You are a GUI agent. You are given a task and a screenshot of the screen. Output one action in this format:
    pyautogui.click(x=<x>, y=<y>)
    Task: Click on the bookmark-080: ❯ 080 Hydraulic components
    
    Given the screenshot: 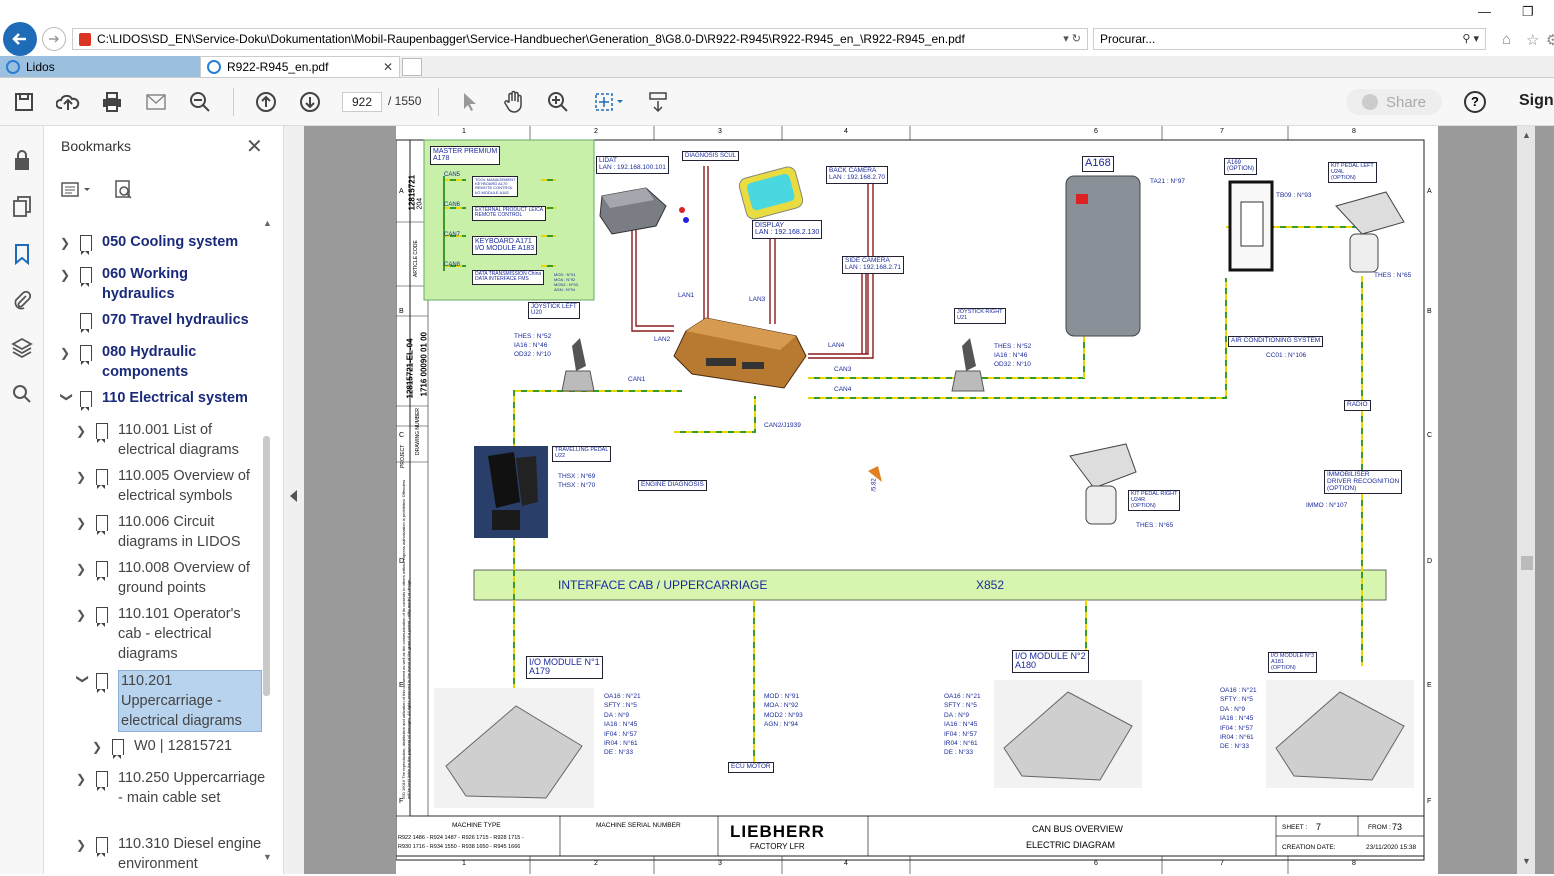 What is the action you would take?
    pyautogui.click(x=140, y=362)
    